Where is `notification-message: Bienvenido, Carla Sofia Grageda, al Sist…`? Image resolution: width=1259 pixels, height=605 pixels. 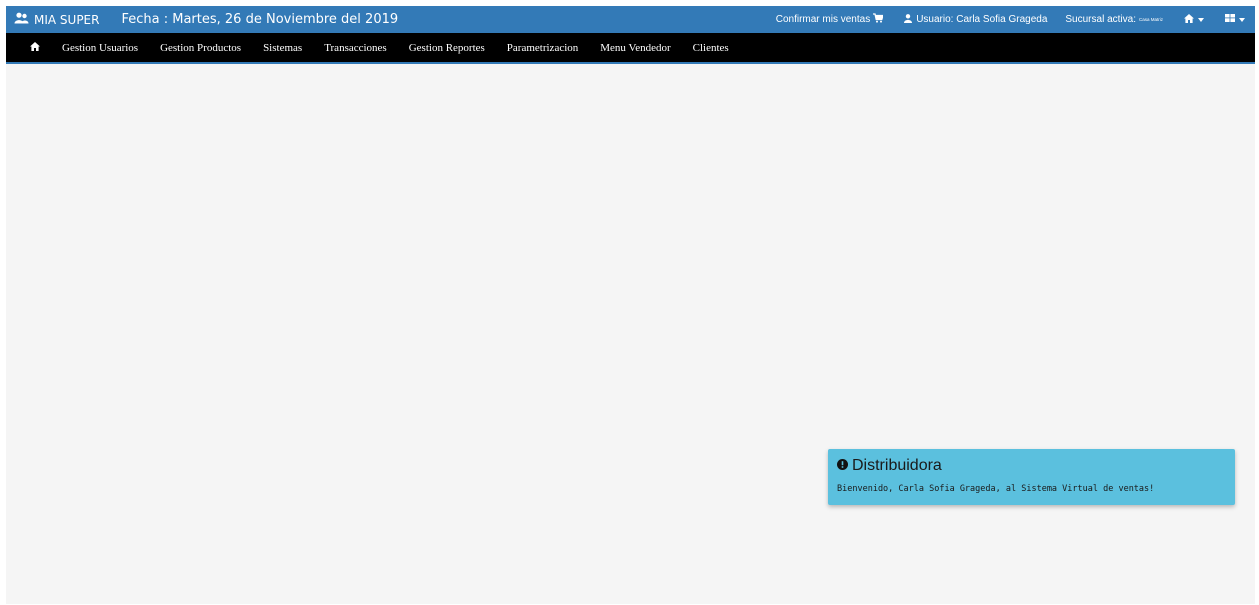
notification-message: Bienvenido, Carla Sofia Grageda, al Sist… is located at coordinates (996, 489).